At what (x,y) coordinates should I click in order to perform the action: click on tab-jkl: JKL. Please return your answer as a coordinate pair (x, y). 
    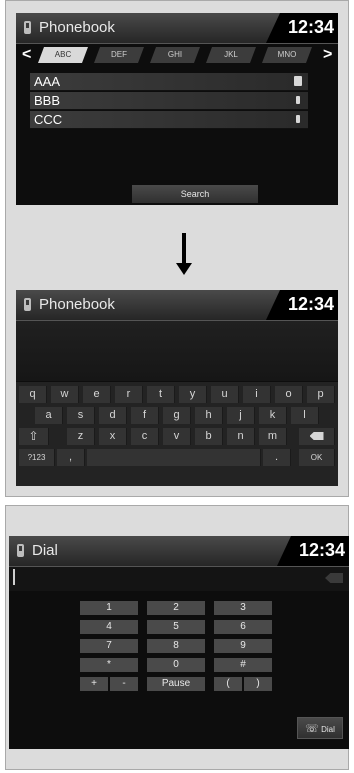
    Looking at the image, I should click on (231, 55).